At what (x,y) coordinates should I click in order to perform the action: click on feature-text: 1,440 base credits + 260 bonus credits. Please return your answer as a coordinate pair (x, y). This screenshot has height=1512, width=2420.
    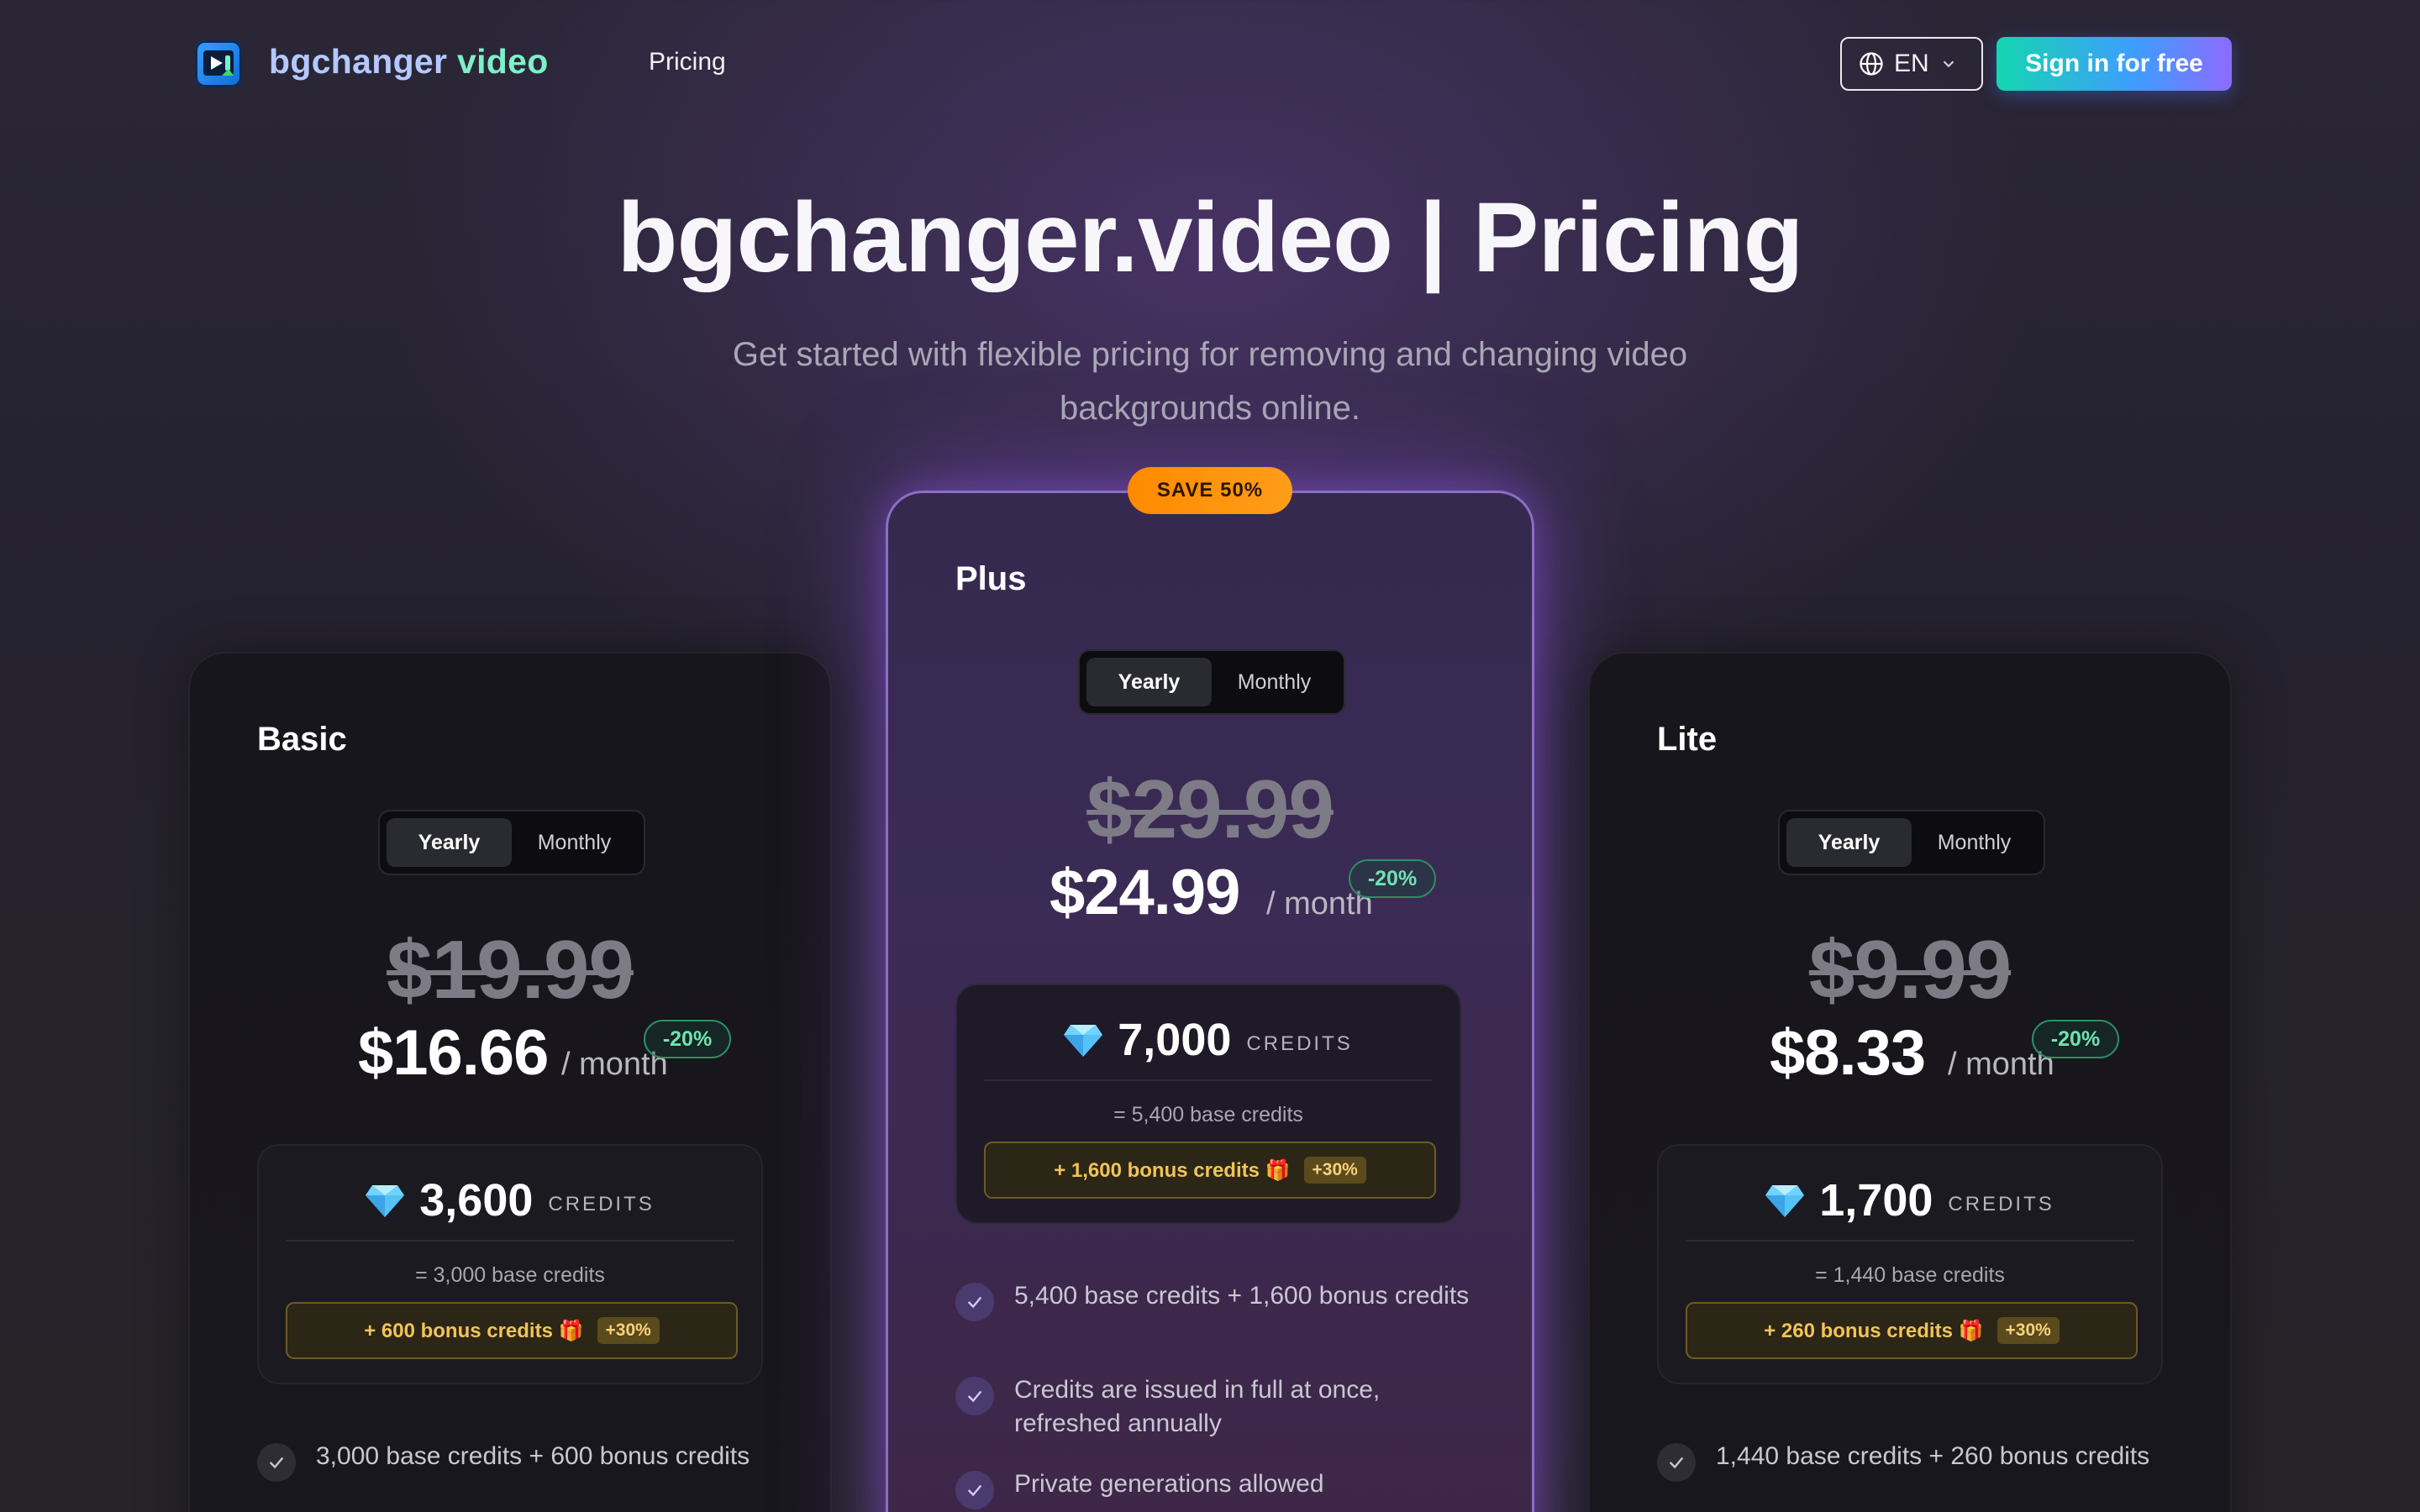
    Looking at the image, I should click on (1933, 1456).